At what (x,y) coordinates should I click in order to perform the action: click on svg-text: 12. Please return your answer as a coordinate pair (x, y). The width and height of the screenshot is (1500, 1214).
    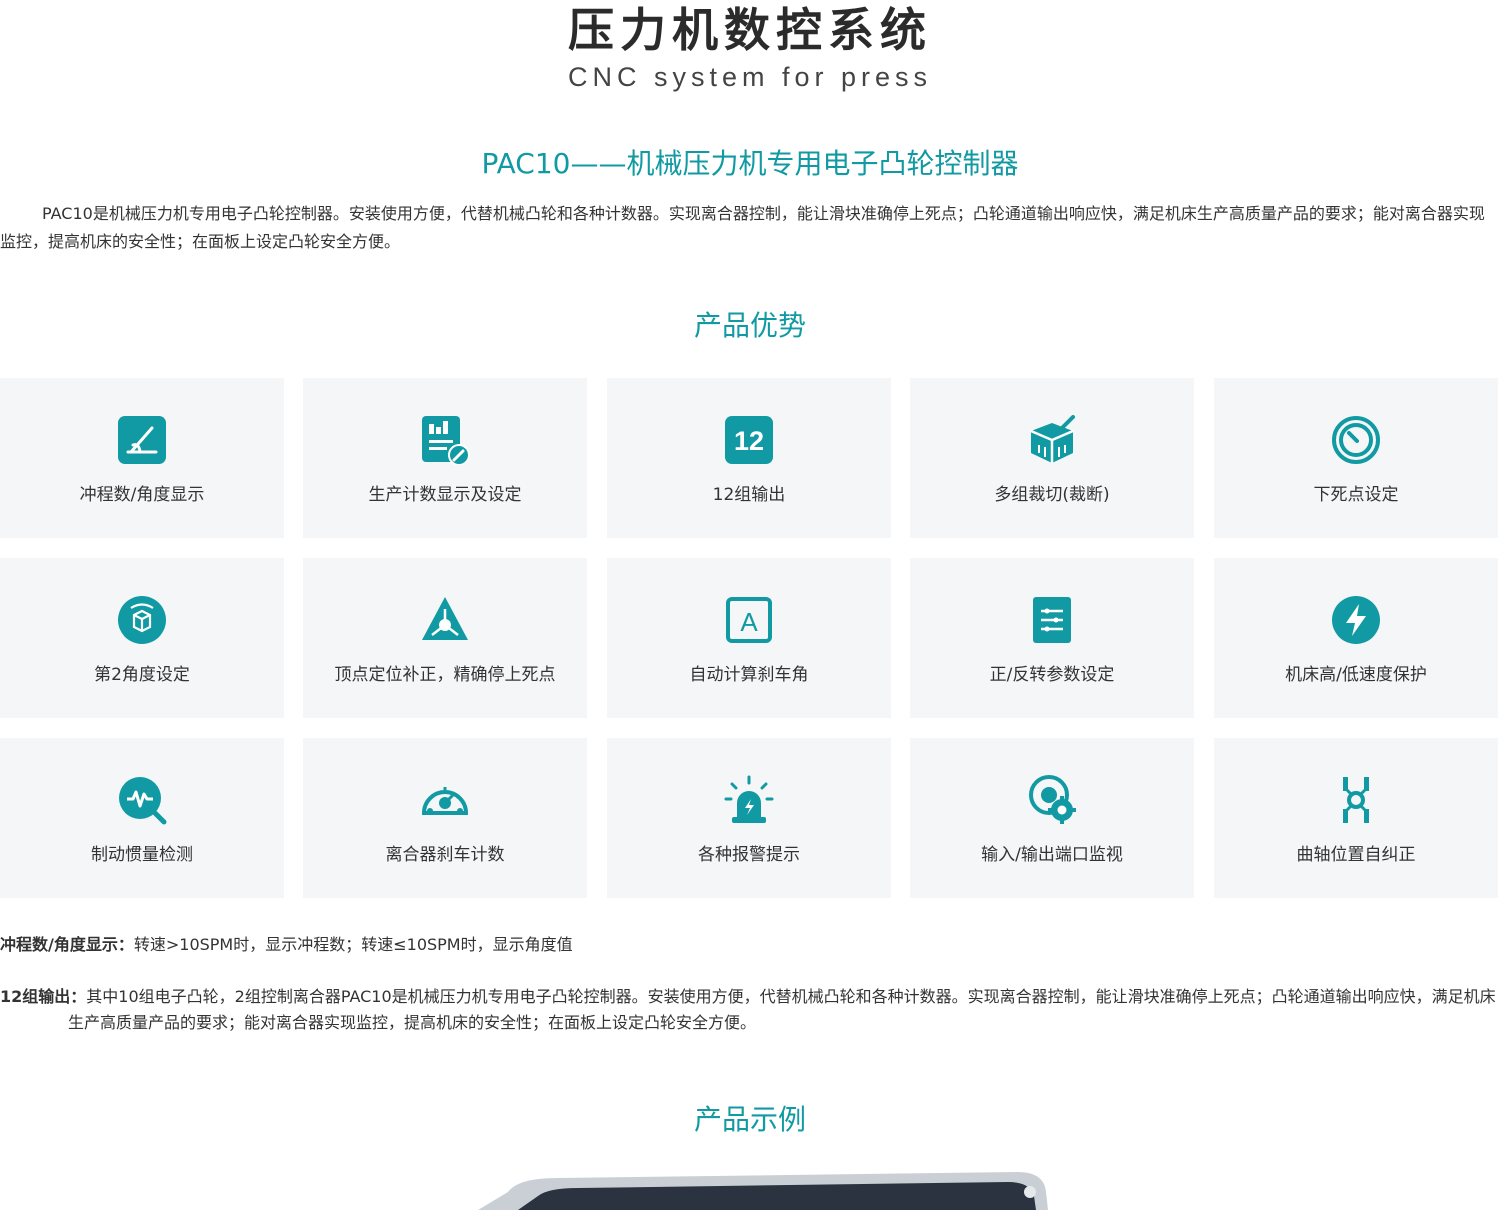
    Looking at the image, I should click on (749, 441).